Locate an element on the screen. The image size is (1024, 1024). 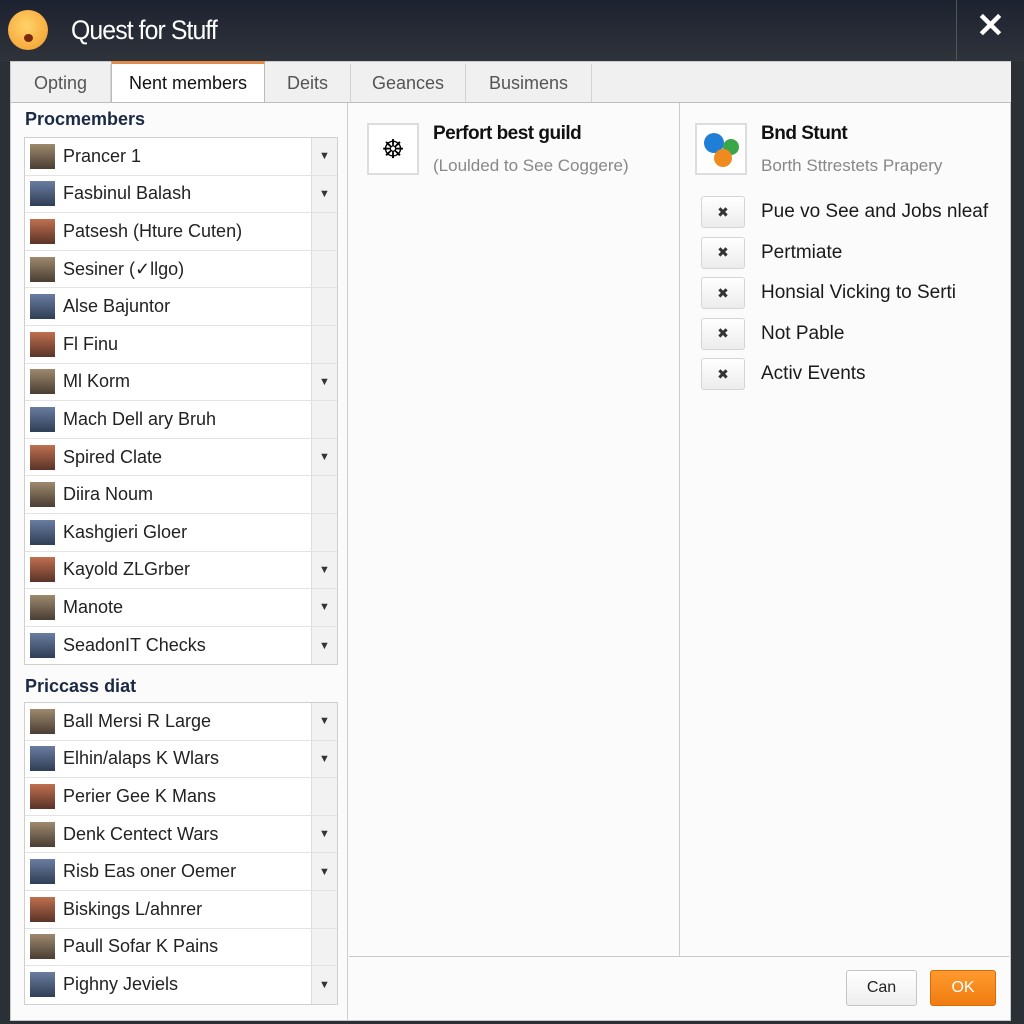
member-row: Risb Eas oner Oemer ▼ is located at coordinates (181, 872).